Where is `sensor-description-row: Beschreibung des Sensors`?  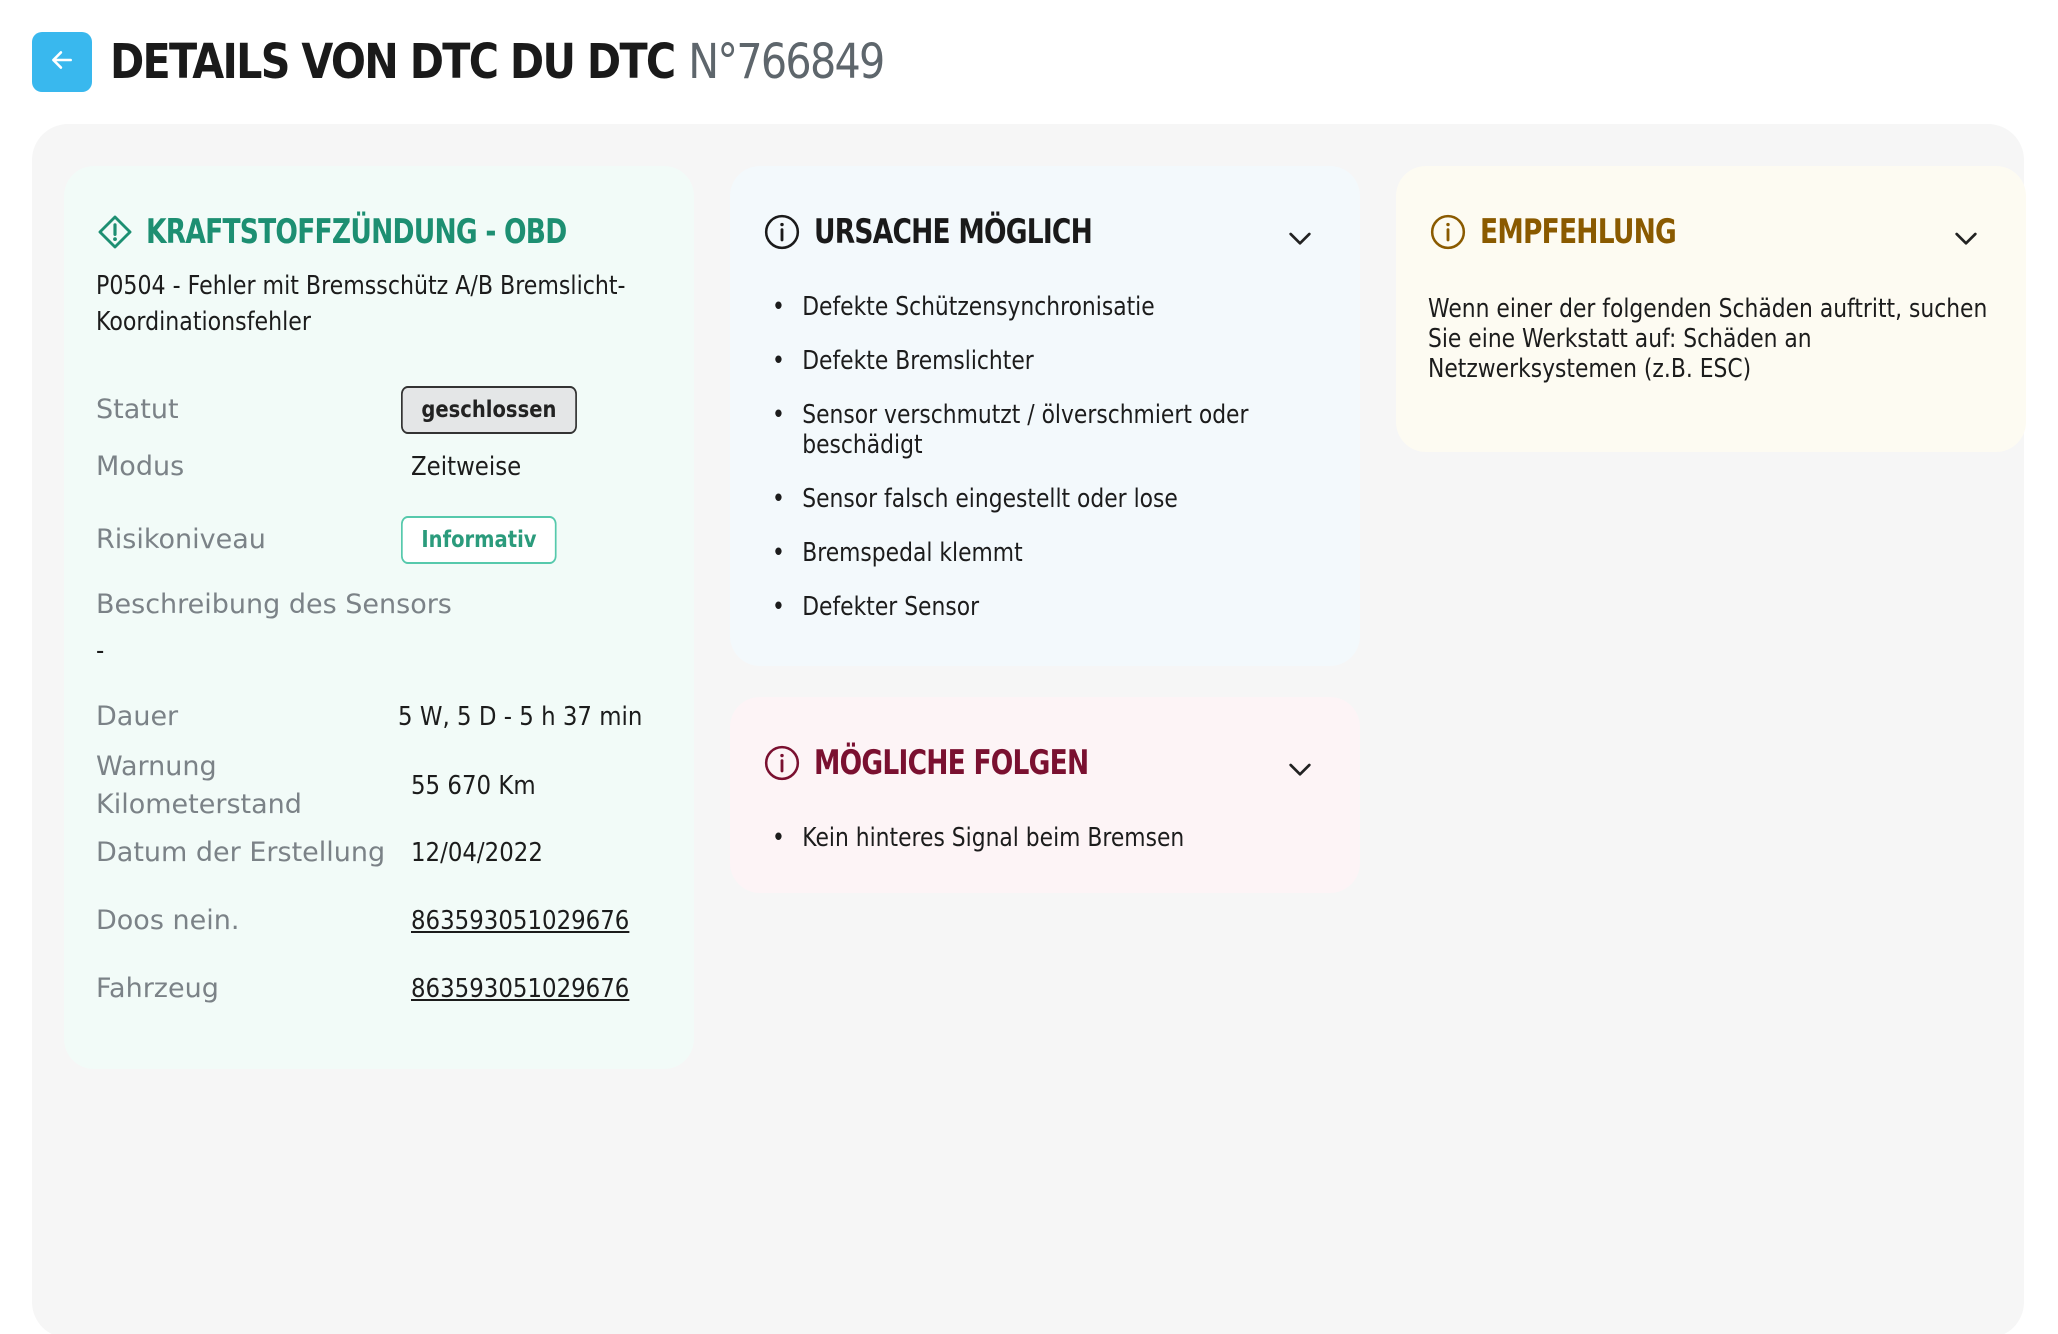
sensor-description-row: Beschreibung des Sensors is located at coordinates (386, 605).